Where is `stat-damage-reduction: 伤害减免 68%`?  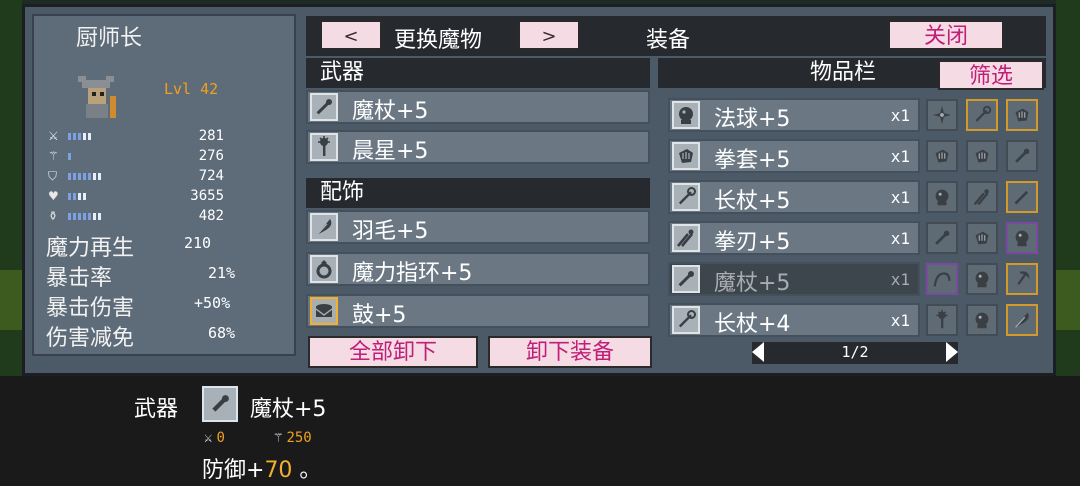
stat-damage-reduction: 伤害减免 68% is located at coordinates (166, 335).